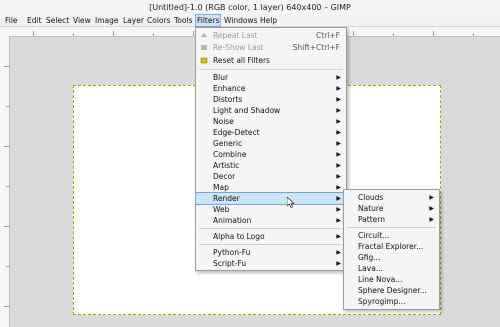 The width and height of the screenshot is (500, 327). I want to click on menu-item-nature: Nature ▶, so click(391, 208).